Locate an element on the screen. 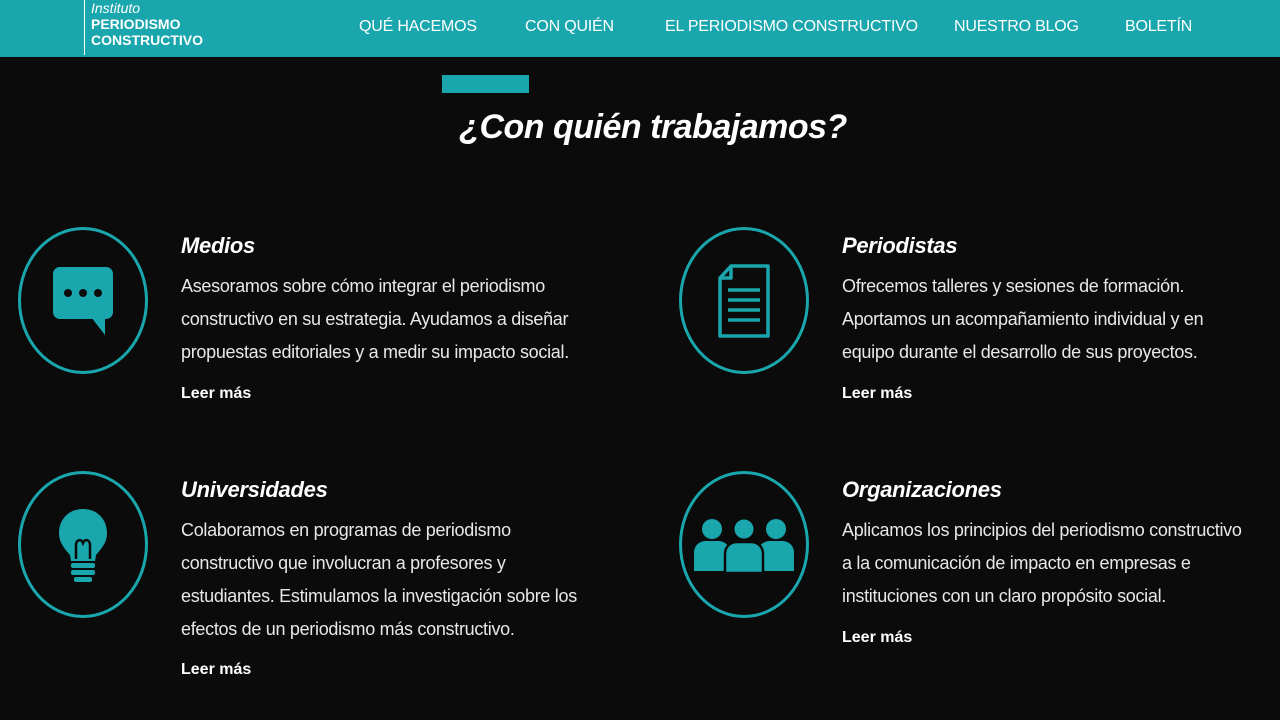 The width and height of the screenshot is (1280, 720). chat-bubble-icon is located at coordinates (83, 300).